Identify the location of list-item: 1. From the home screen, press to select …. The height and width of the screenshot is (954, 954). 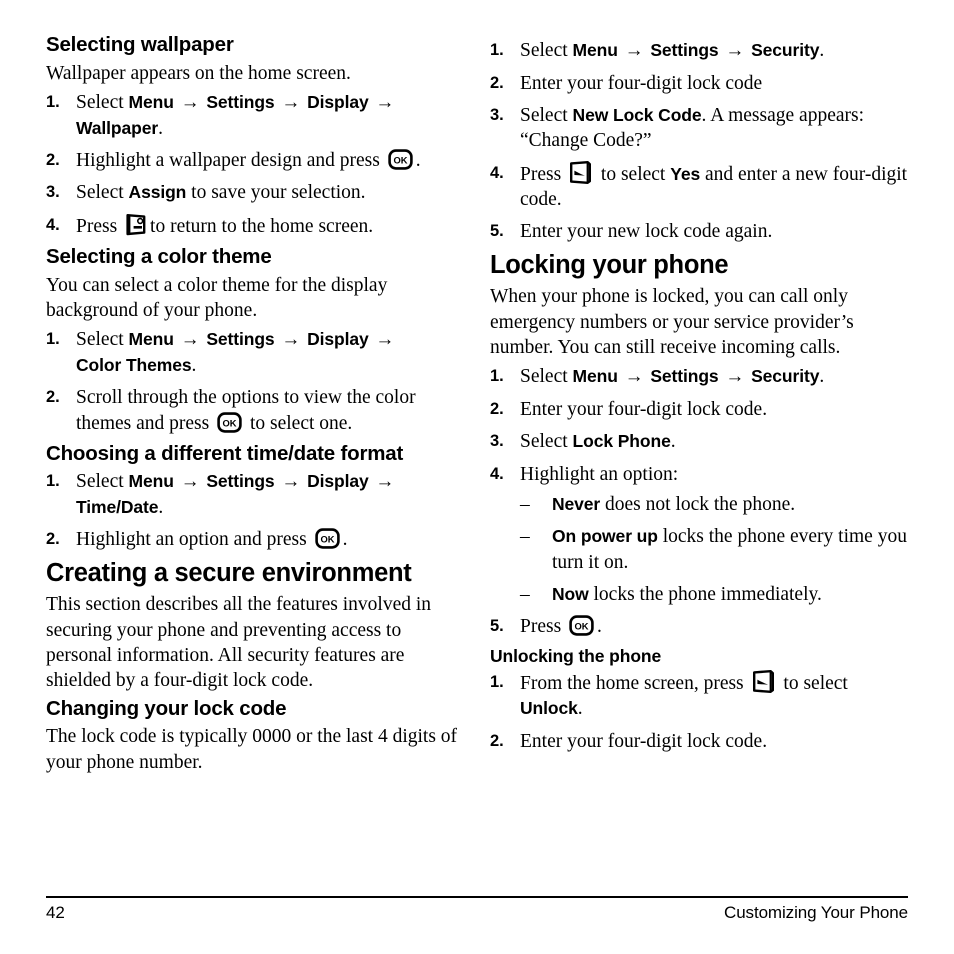
(699, 696).